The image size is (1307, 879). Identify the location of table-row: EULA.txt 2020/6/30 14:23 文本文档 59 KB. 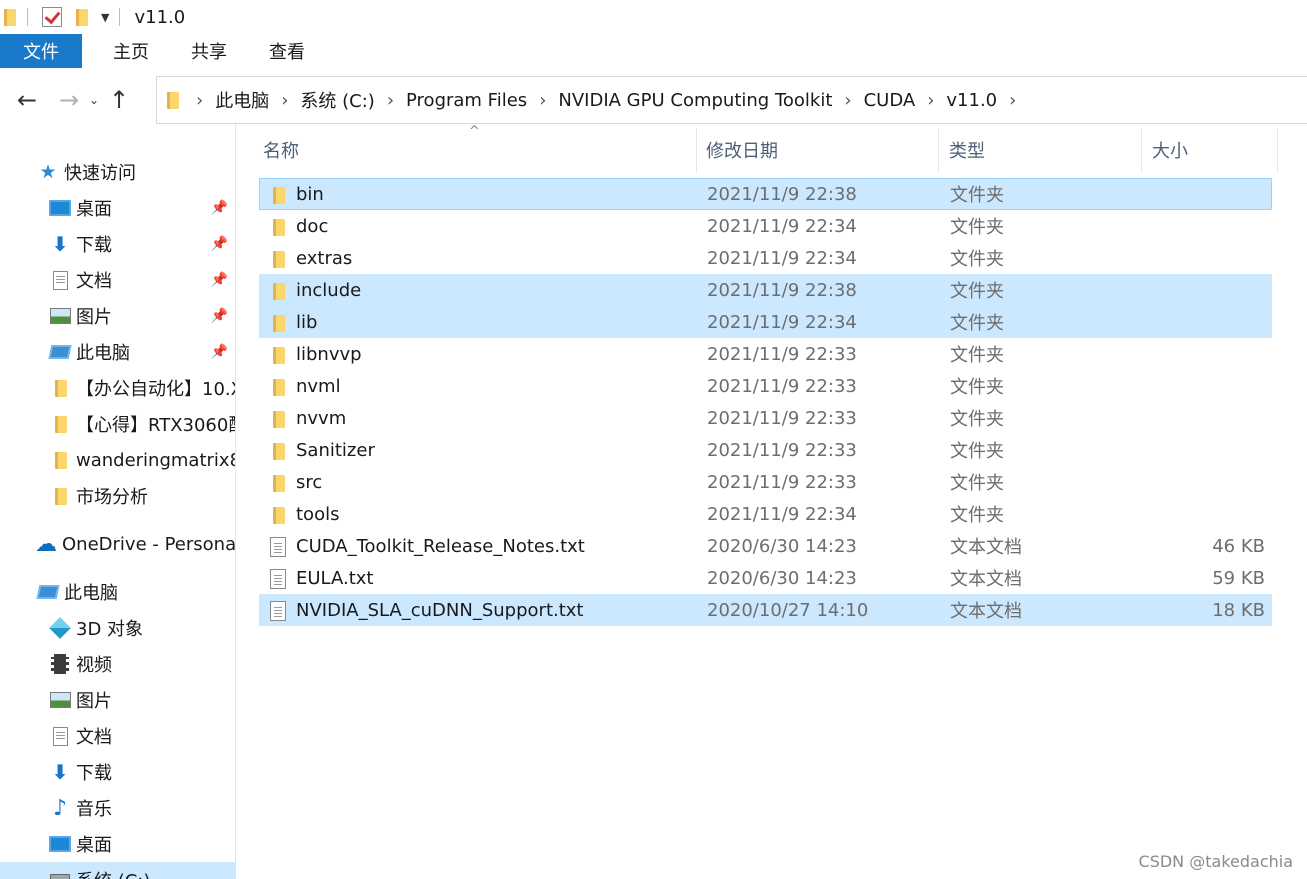
(765, 578).